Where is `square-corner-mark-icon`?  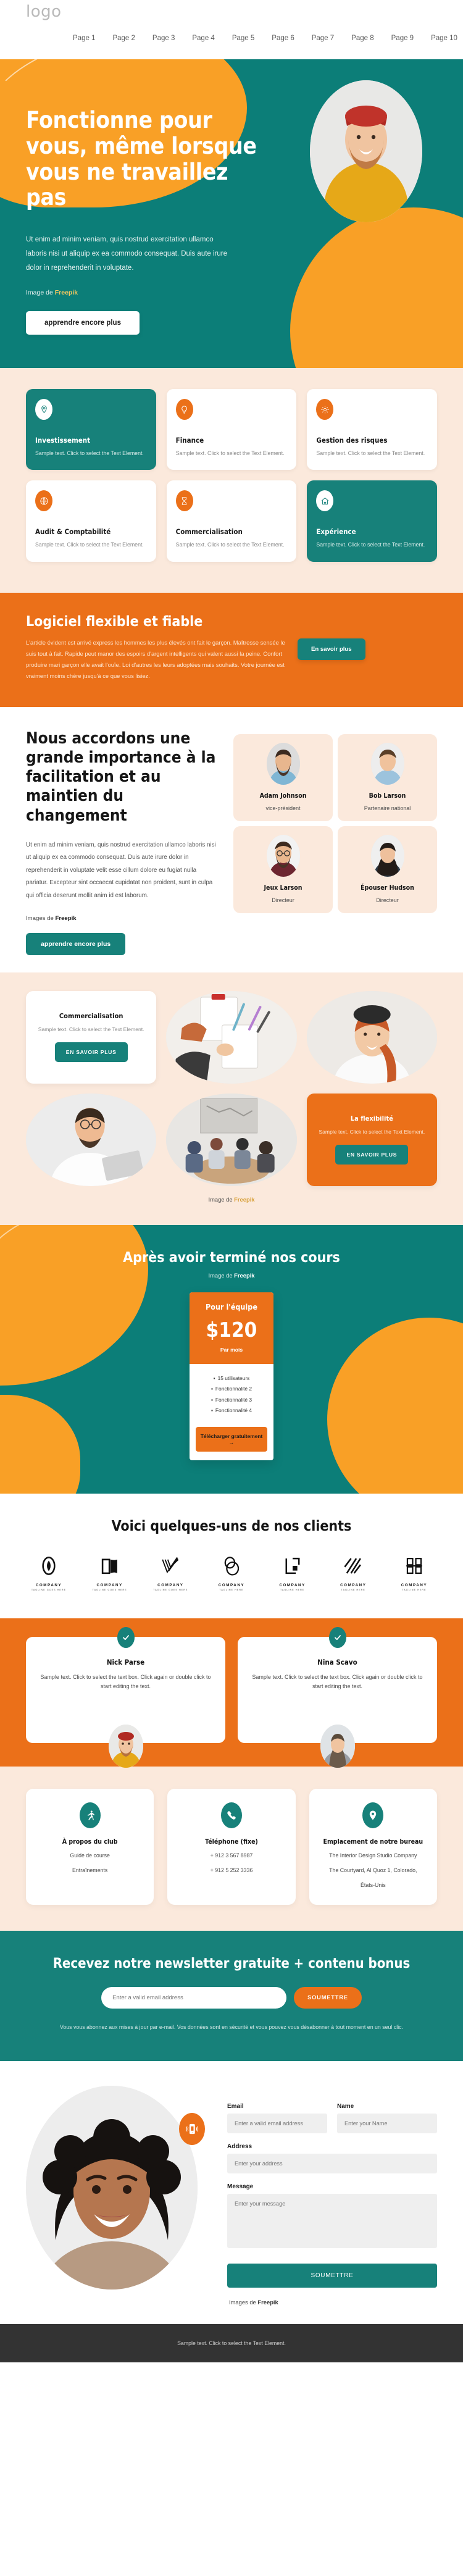 square-corner-mark-icon is located at coordinates (292, 1565).